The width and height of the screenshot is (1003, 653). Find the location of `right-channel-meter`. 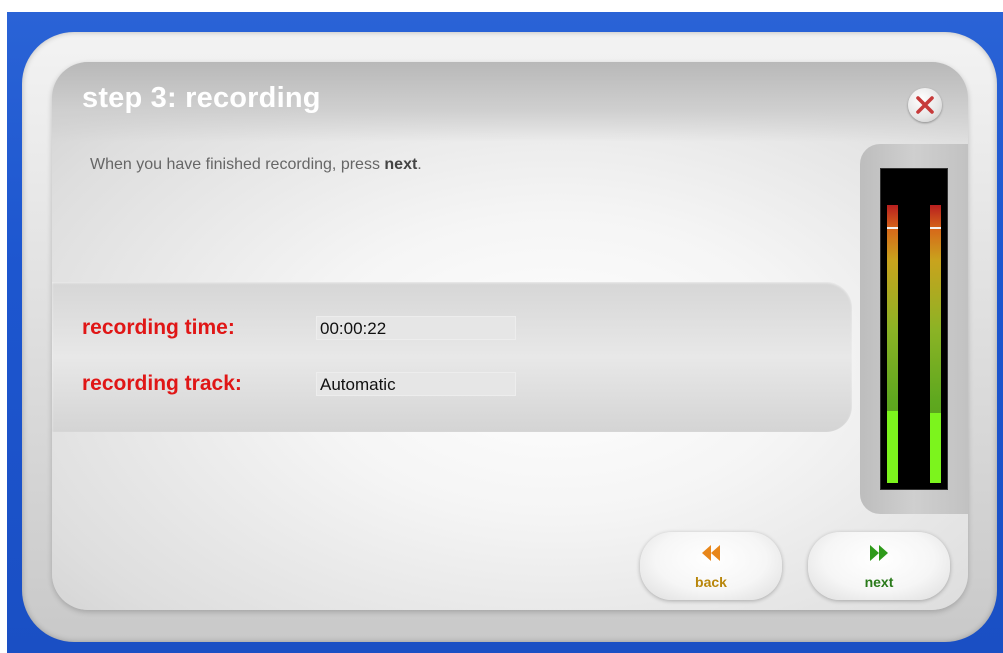

right-channel-meter is located at coordinates (935, 344).